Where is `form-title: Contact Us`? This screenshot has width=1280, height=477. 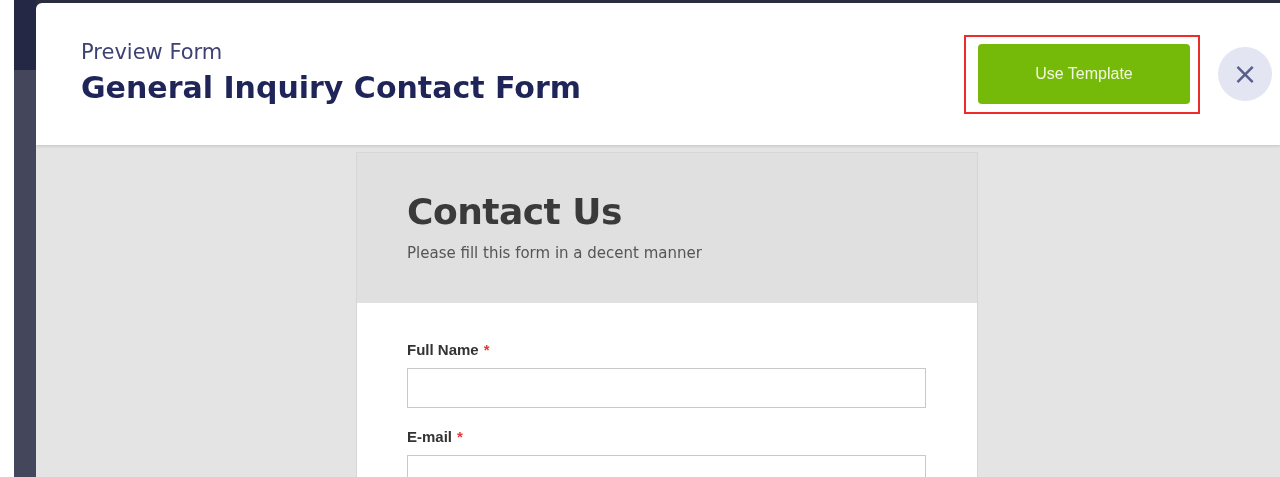 form-title: Contact Us is located at coordinates (515, 211).